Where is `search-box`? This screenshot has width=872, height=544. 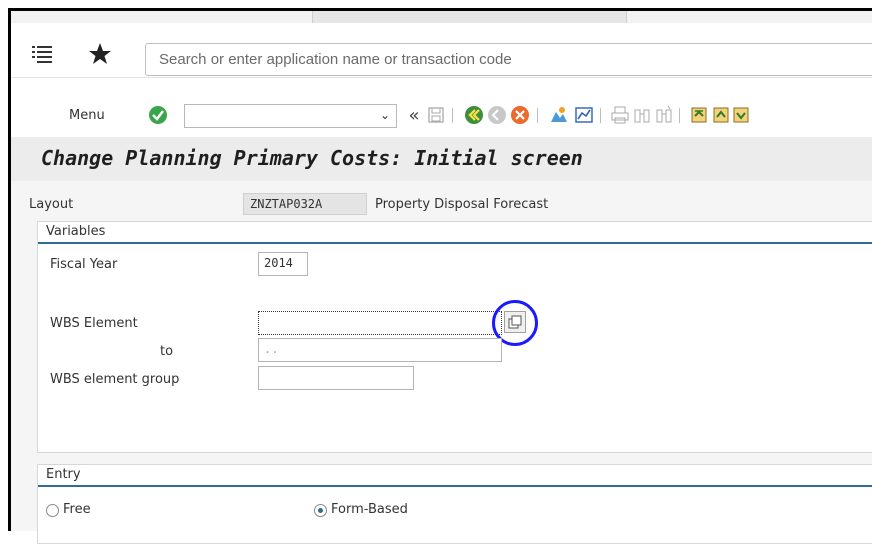 search-box is located at coordinates (508, 59).